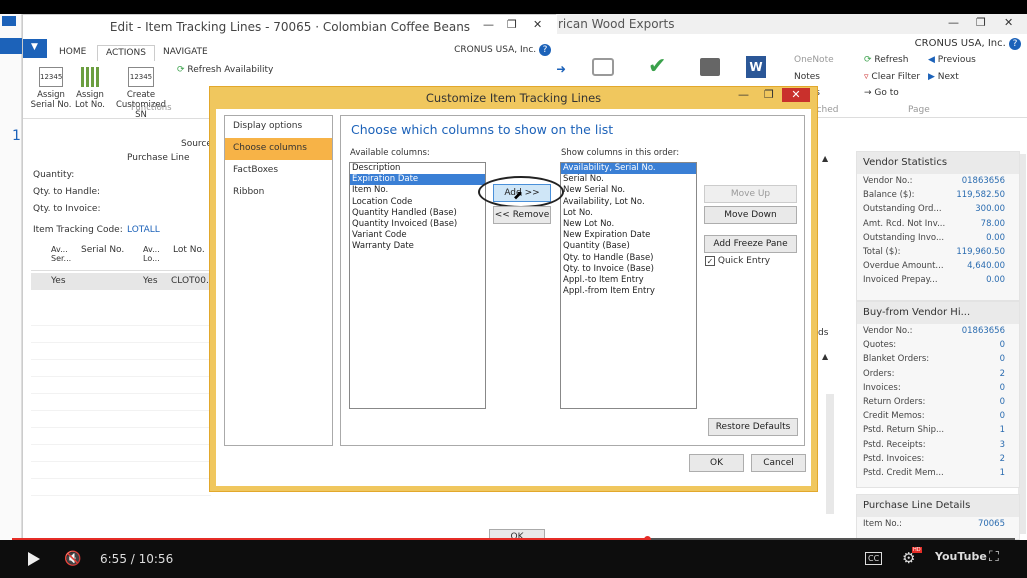  I want to click on nav-factboxes: FactBoxes, so click(278, 171).